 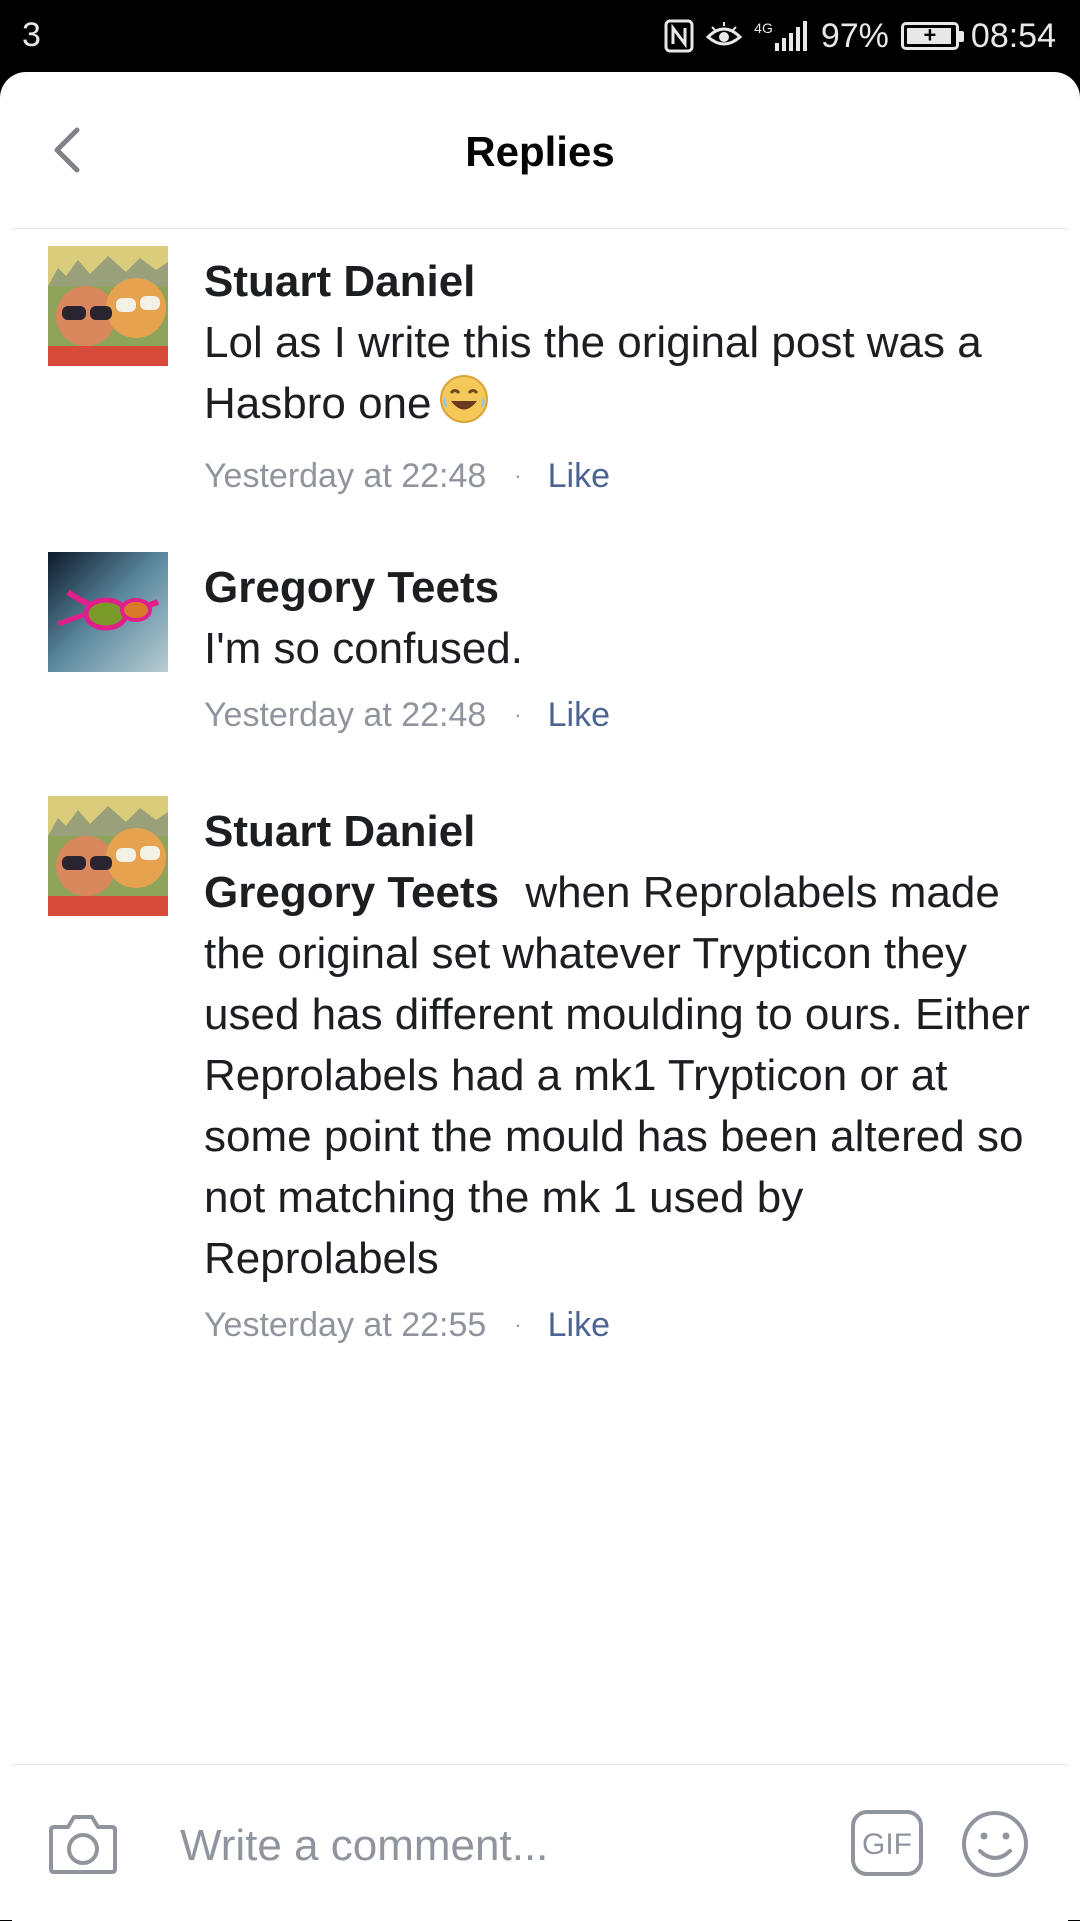 I want to click on smiley-icon, so click(x=995, y=1844).